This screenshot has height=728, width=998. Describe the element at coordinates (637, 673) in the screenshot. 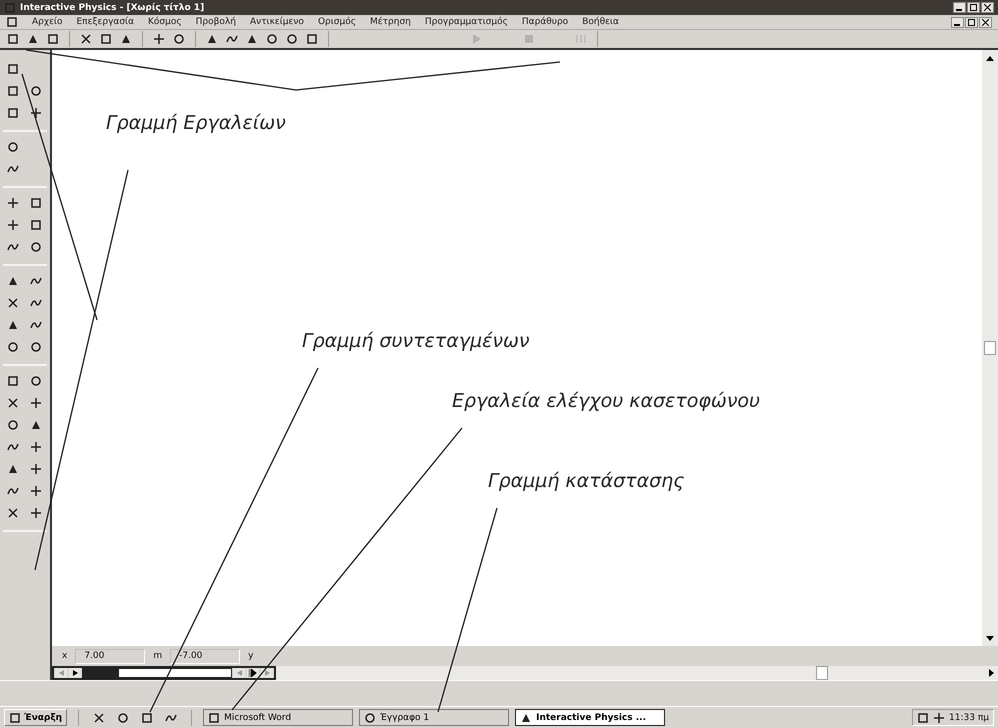

I see `horizontal-scrollbar` at that location.